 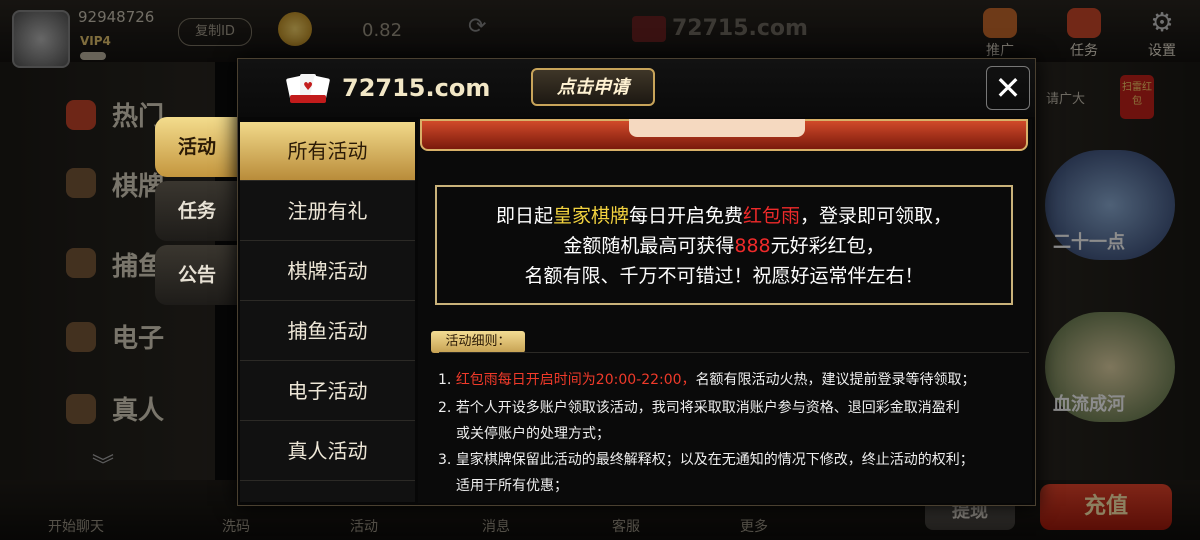 I want to click on category-slots: 电子活动, so click(x=327, y=391).